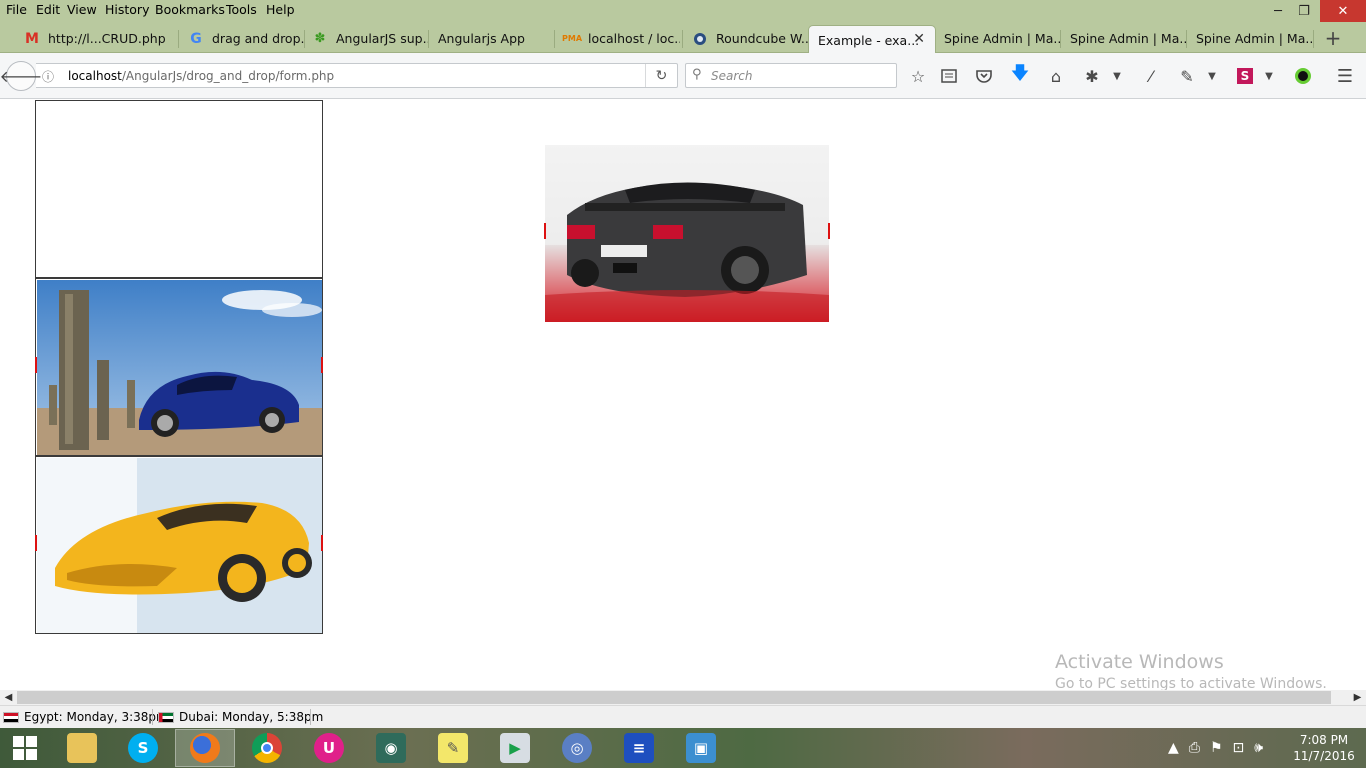 The image size is (1366, 768). I want to click on tab-crud: M http://l...CRUD.php, so click(96, 38).